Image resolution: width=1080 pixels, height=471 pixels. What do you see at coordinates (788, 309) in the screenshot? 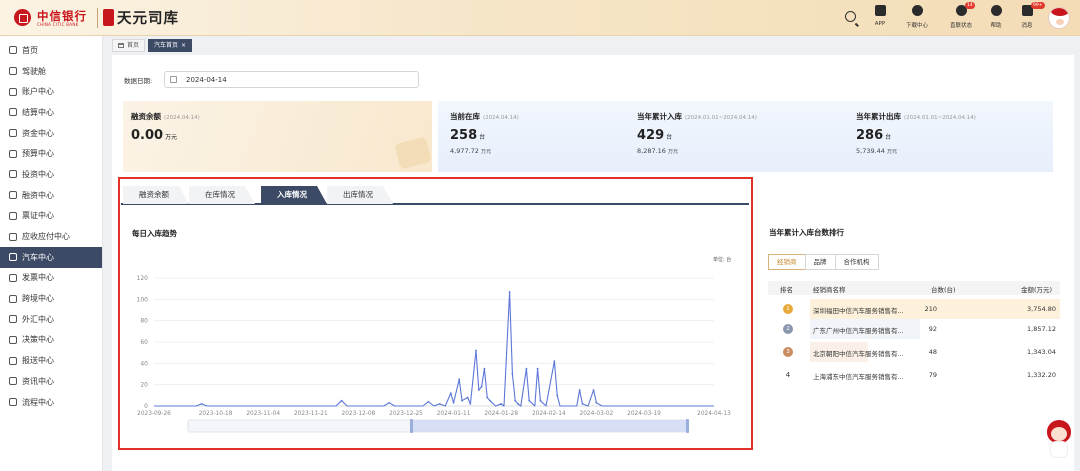
I see `rank-badge: 1` at bounding box center [788, 309].